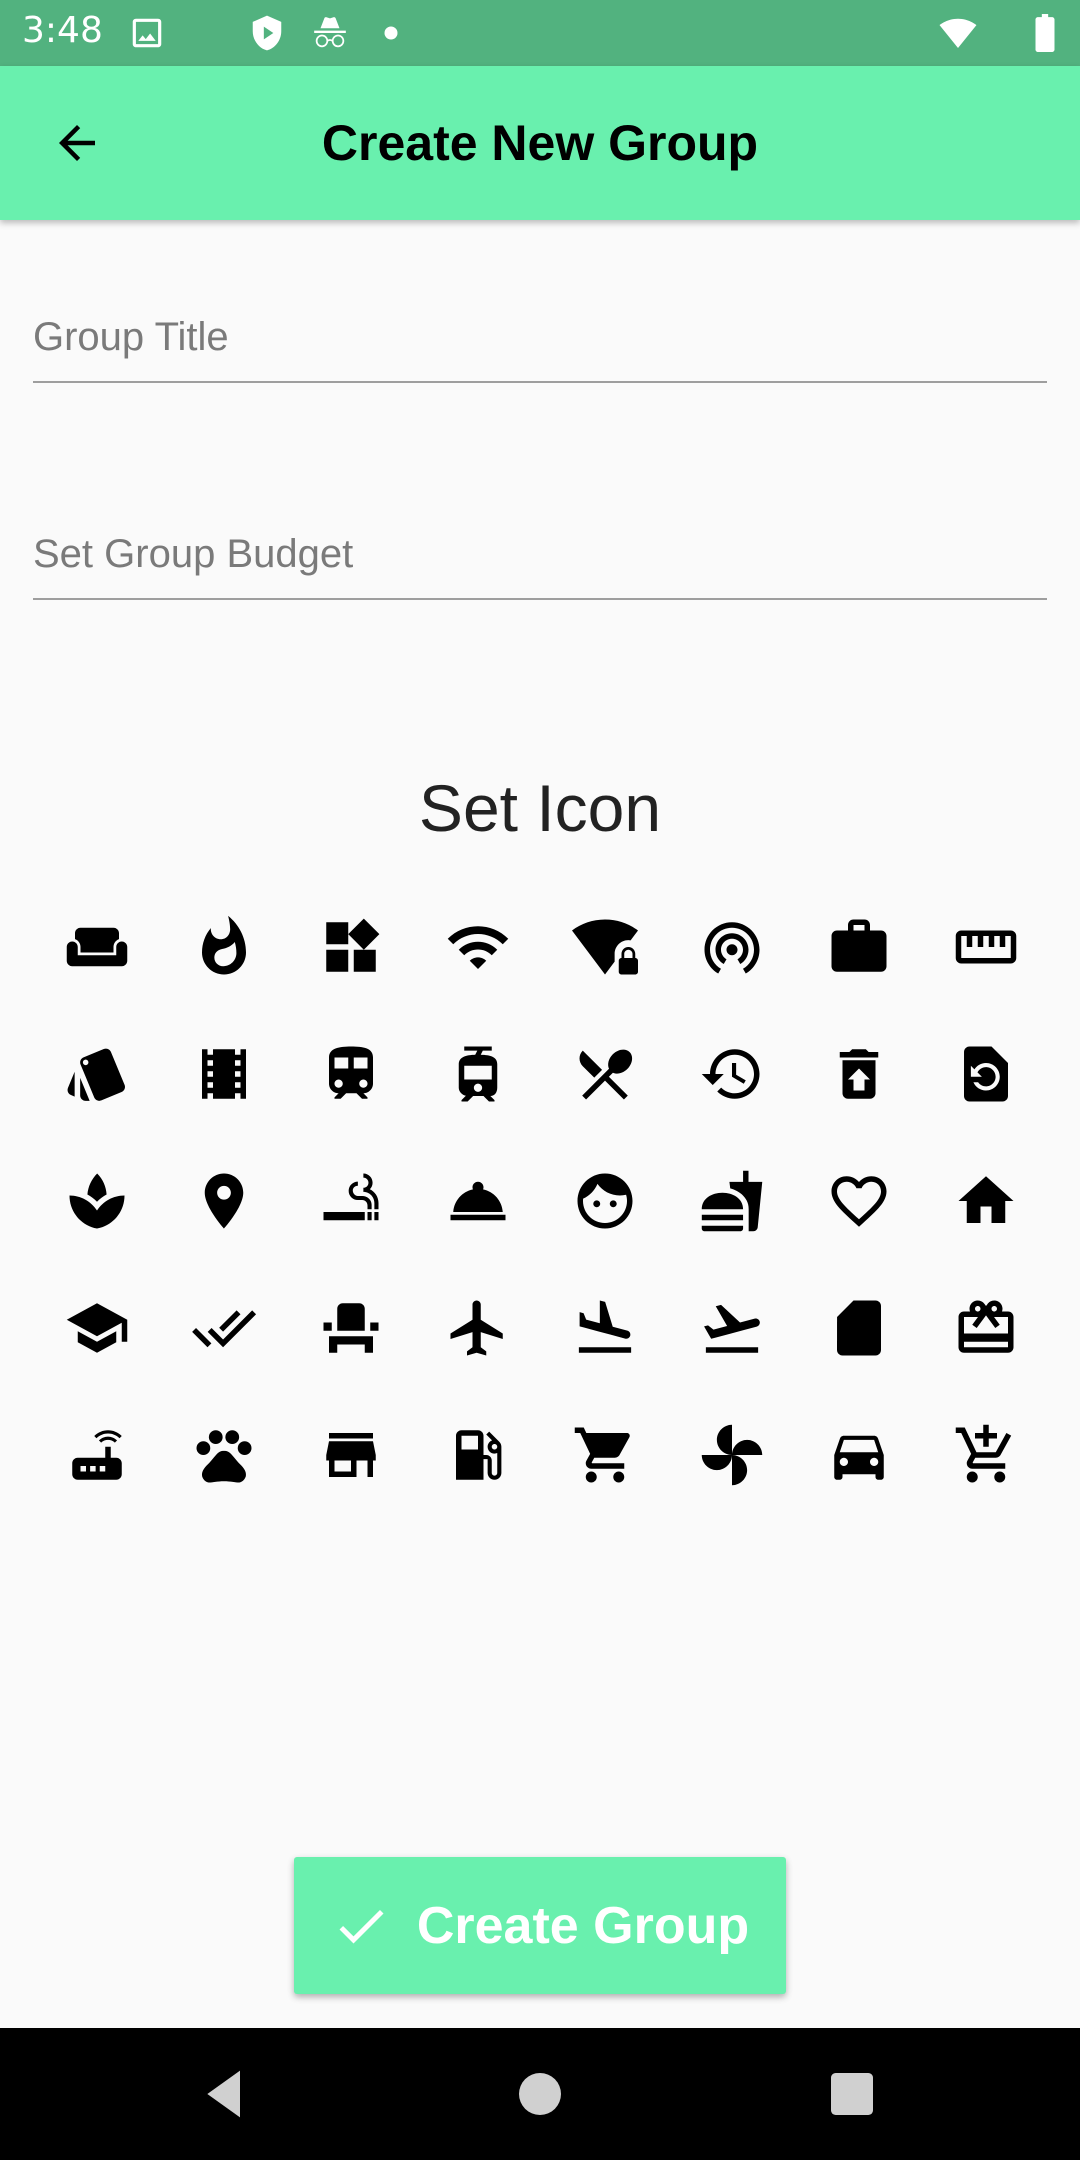 Image resolution: width=1080 pixels, height=2160 pixels. I want to click on sd-card-icon, so click(858, 1327).